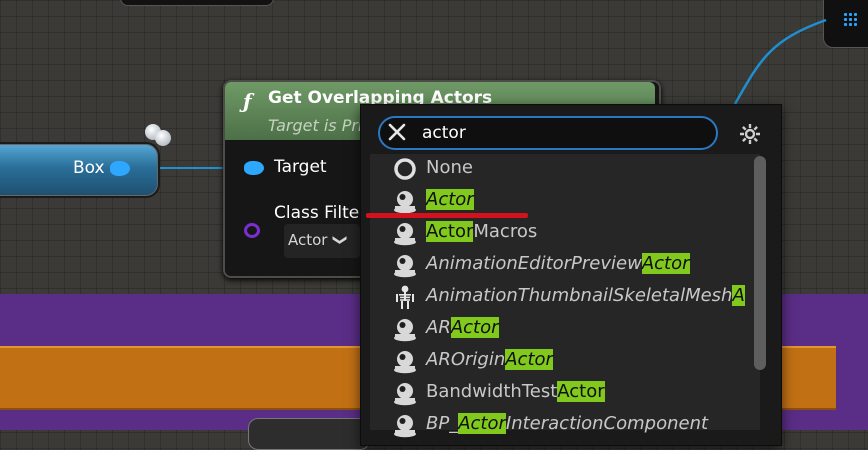 The image size is (868, 450). I want to click on class-list-item-label: ActorMacros, so click(481, 231).